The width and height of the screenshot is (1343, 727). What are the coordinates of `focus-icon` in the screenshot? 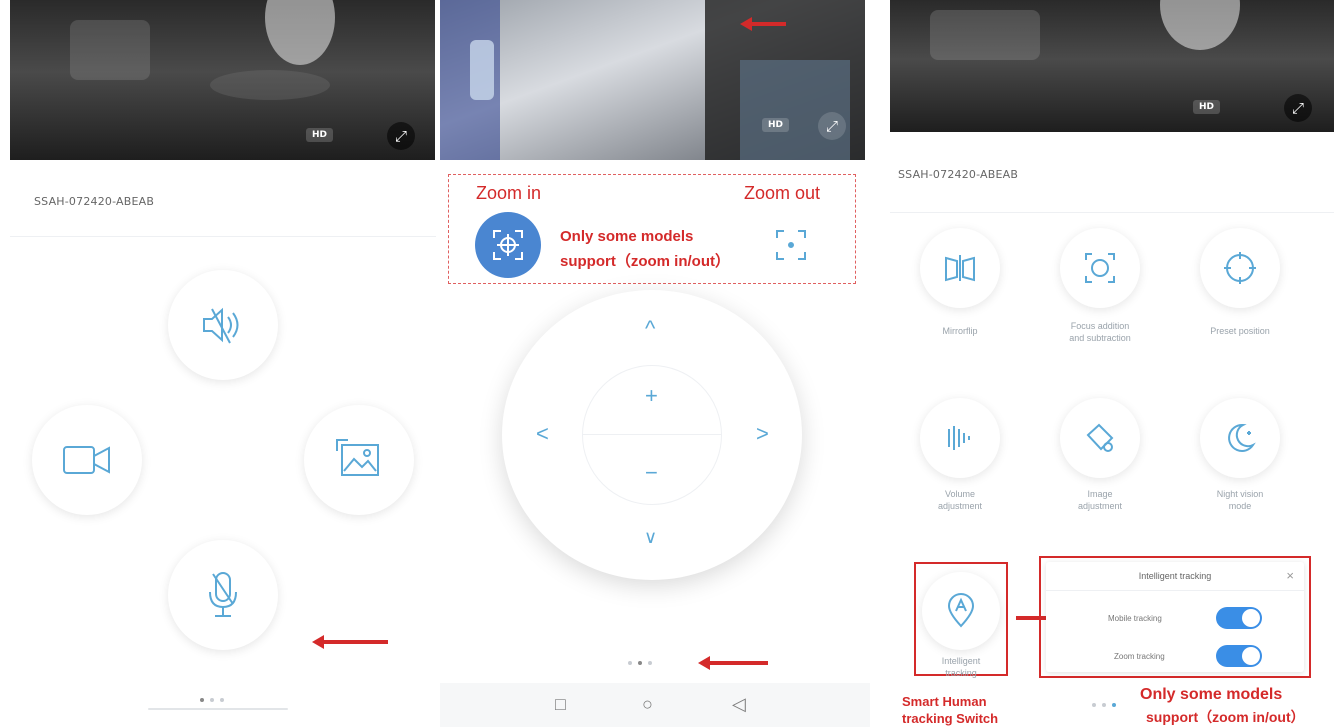 It's located at (1100, 268).